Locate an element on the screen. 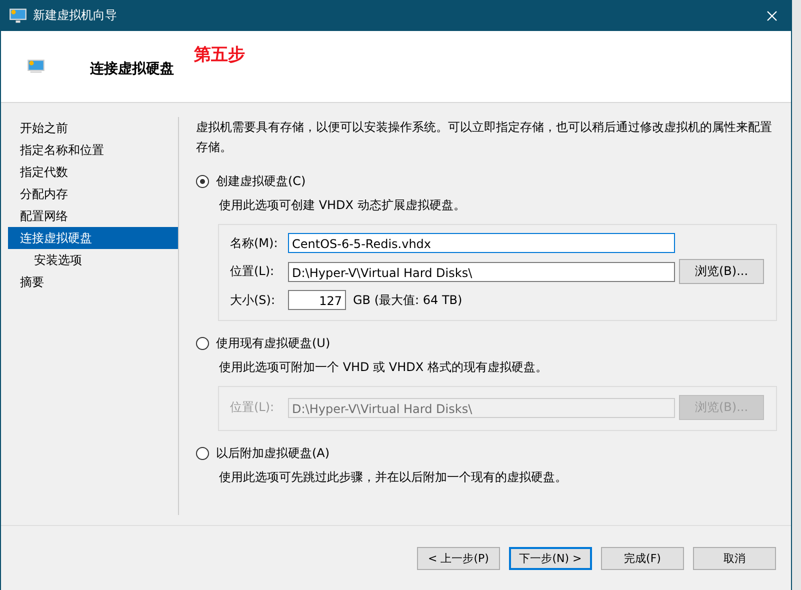 The height and width of the screenshot is (590, 801). sidebar-item: 指定名称和位置 is located at coordinates (93, 150).